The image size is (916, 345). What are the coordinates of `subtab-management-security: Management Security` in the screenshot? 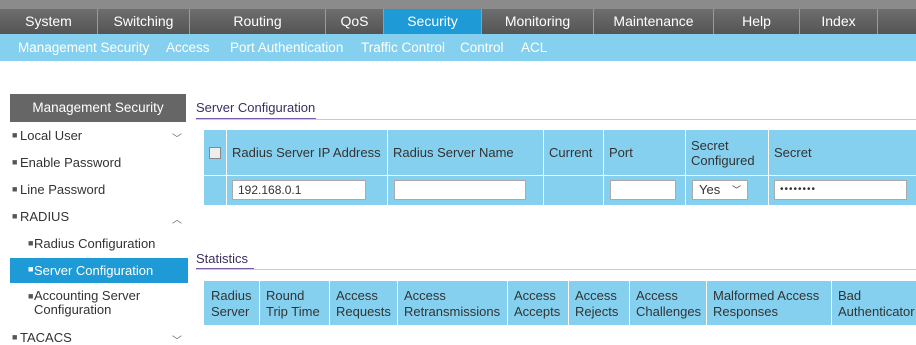 It's located at (83, 47).